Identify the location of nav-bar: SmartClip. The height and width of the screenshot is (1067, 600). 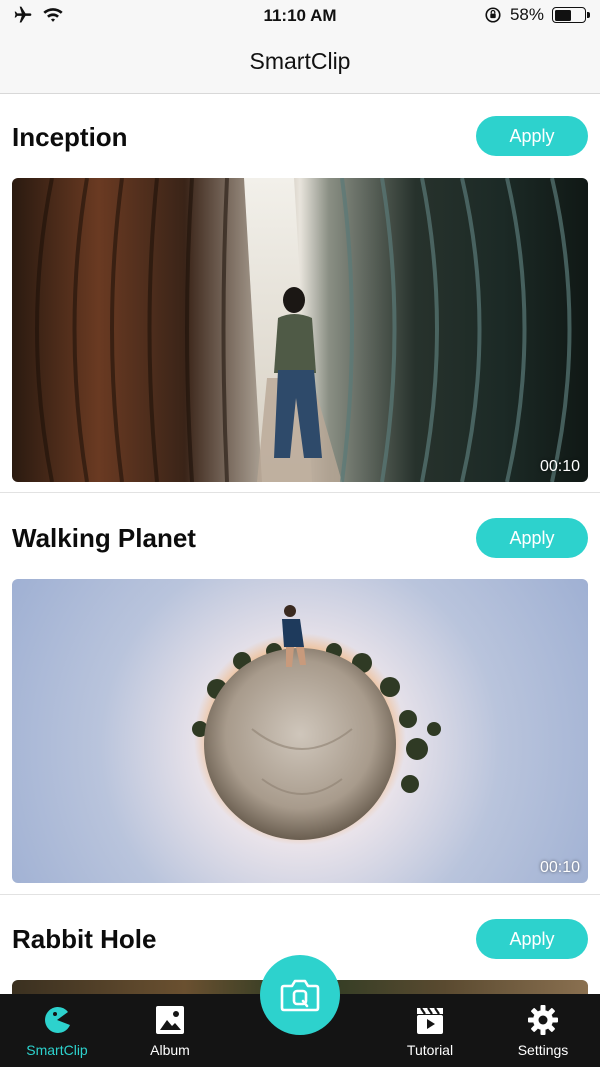
(300, 63).